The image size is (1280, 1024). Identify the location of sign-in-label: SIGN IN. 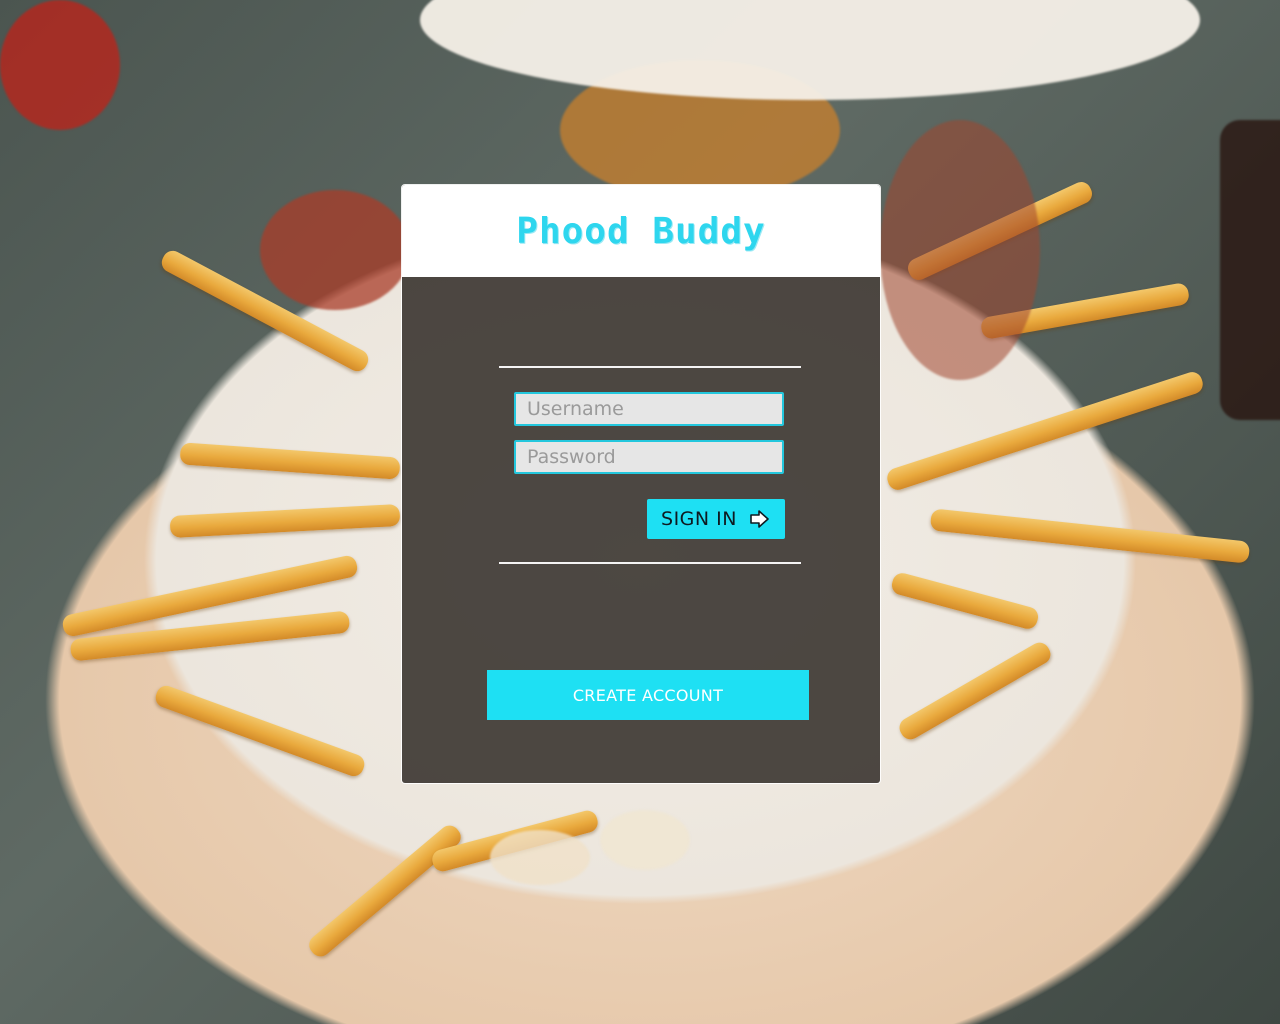
(699, 519).